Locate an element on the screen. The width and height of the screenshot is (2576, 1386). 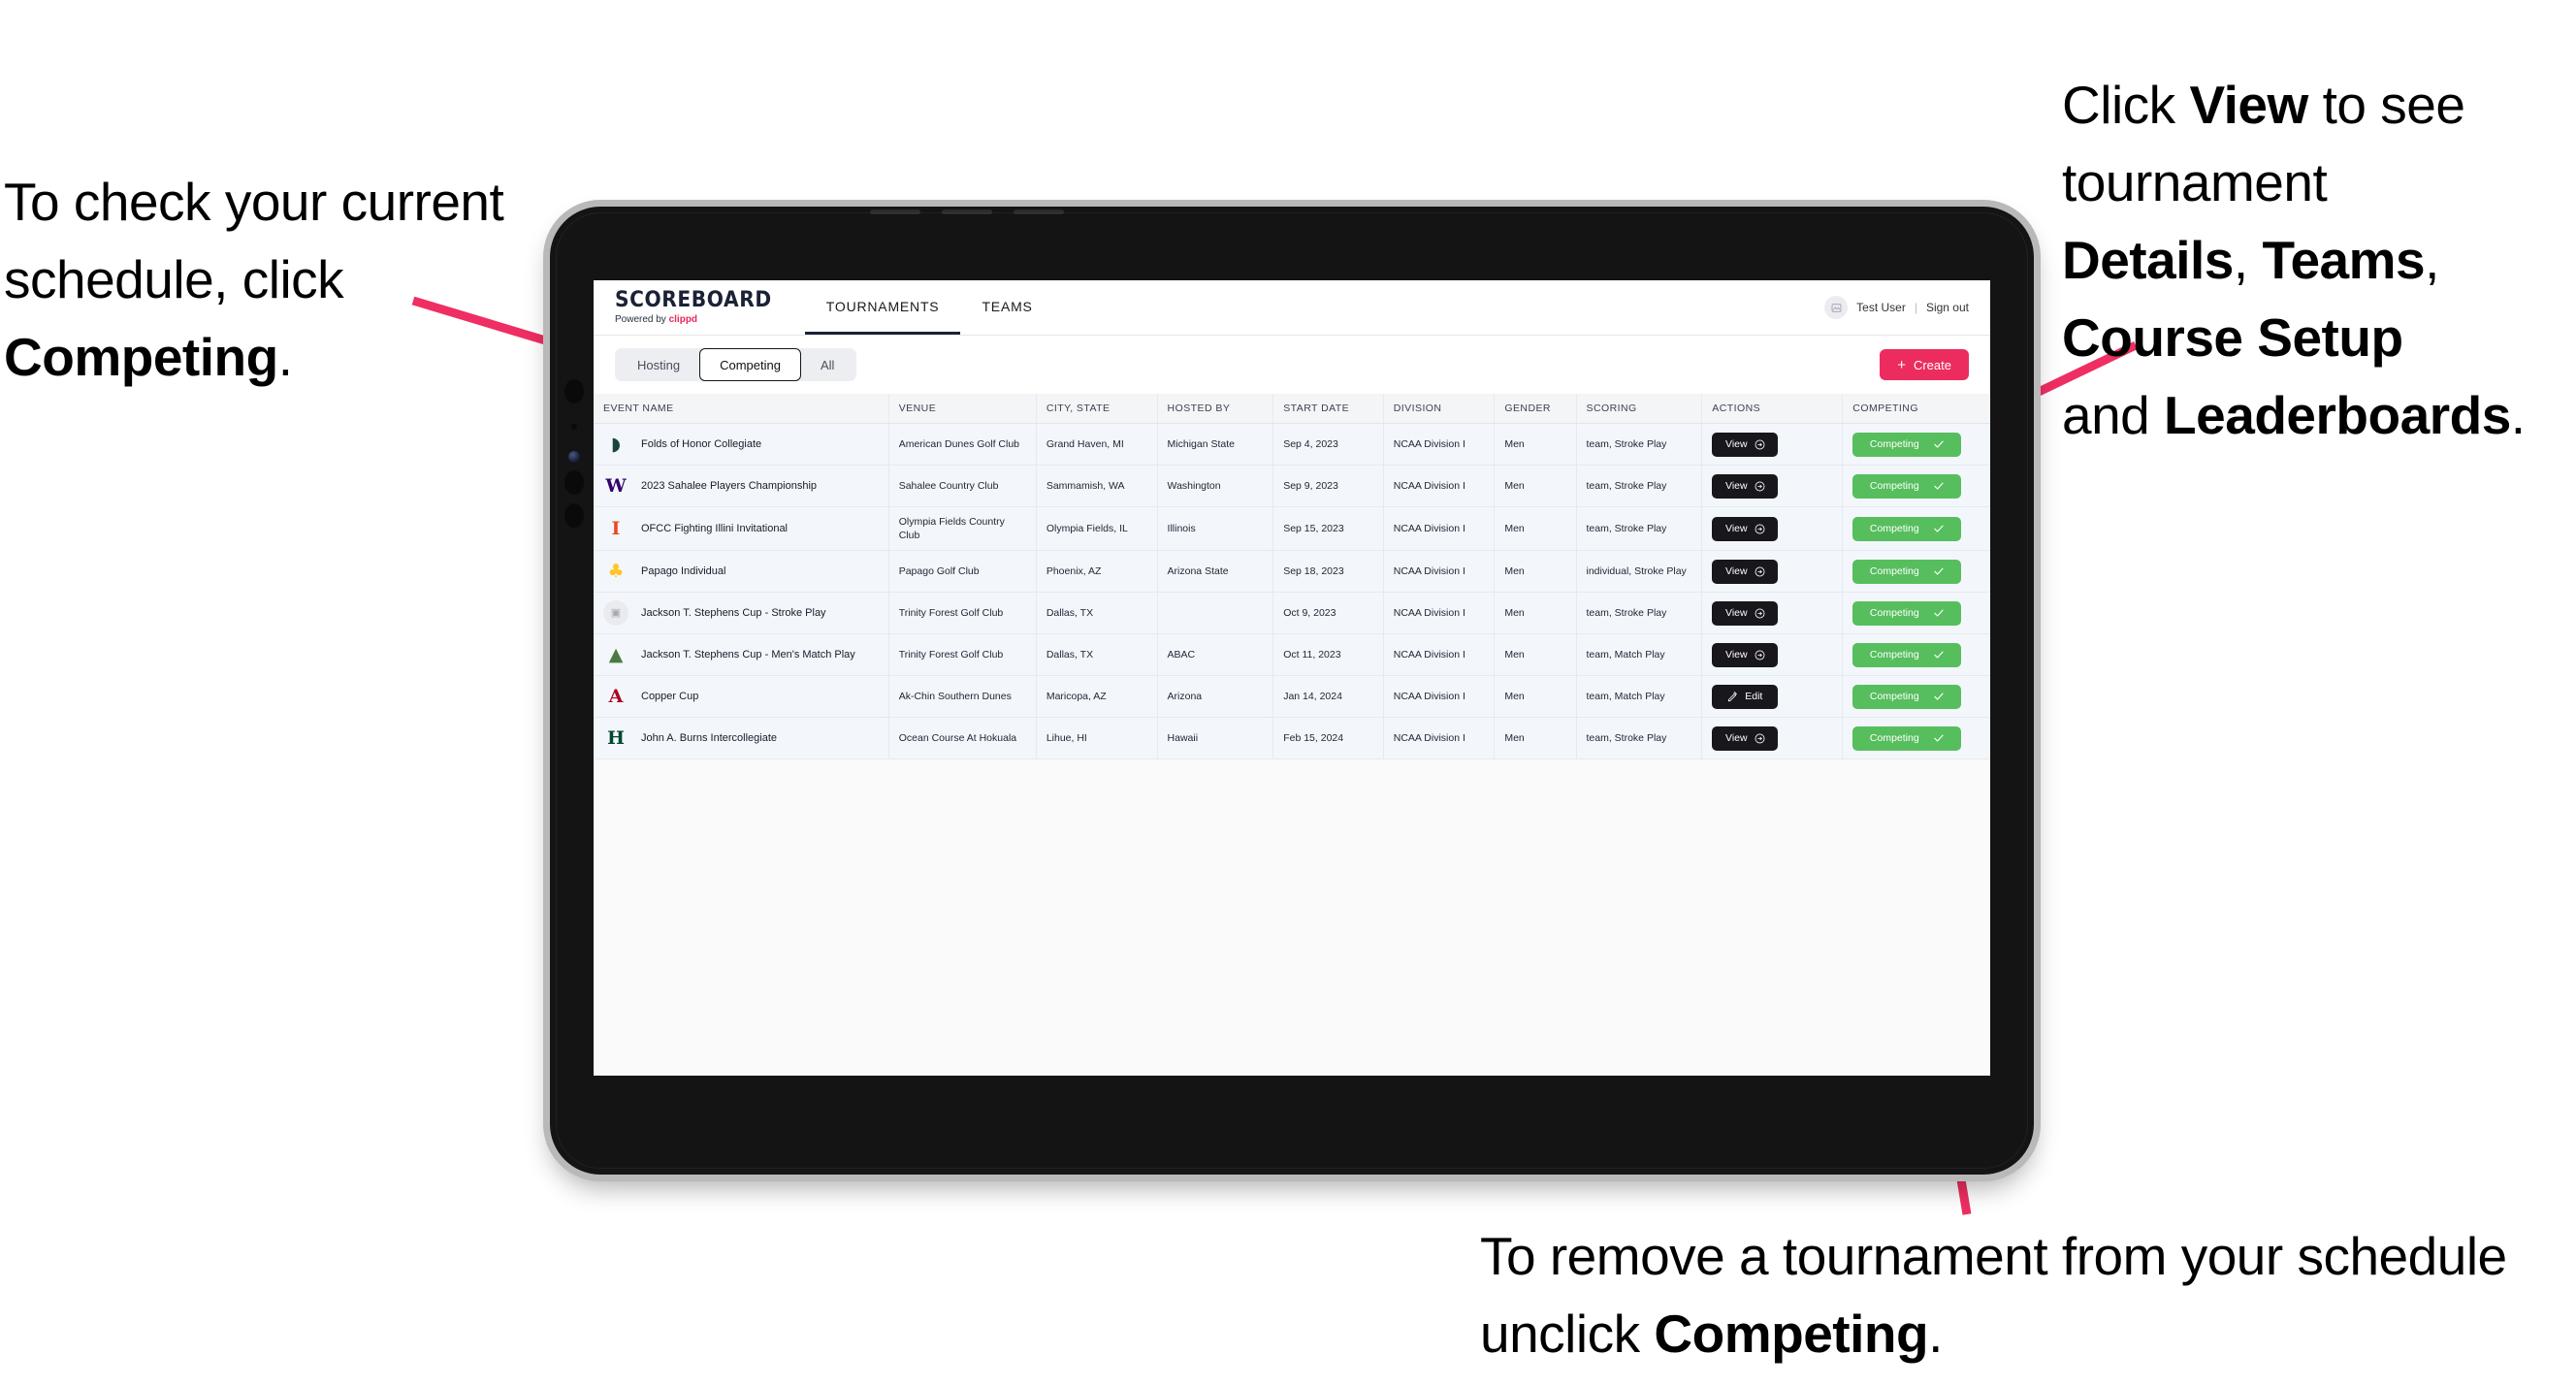
washington-w-icon: W is located at coordinates (616, 485).